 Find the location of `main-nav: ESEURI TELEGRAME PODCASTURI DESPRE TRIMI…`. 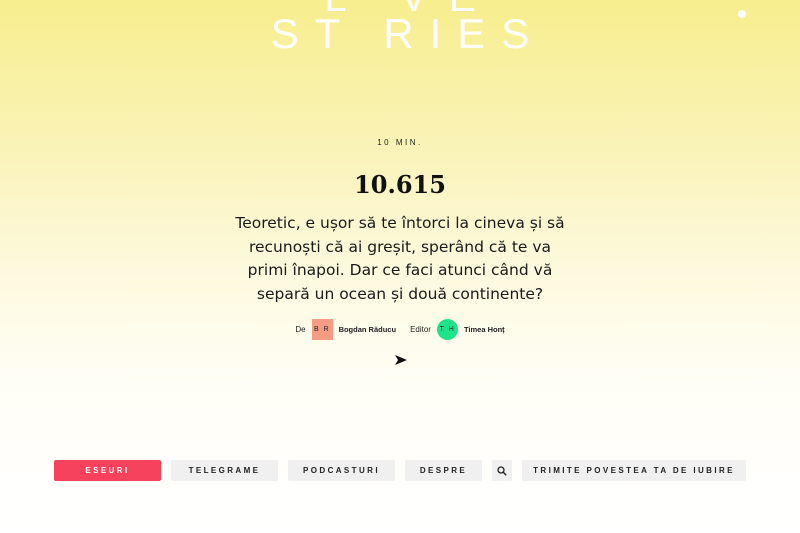

main-nav: ESEURI TELEGRAME PODCASTURI DESPRE TRIMI… is located at coordinates (400, 470).